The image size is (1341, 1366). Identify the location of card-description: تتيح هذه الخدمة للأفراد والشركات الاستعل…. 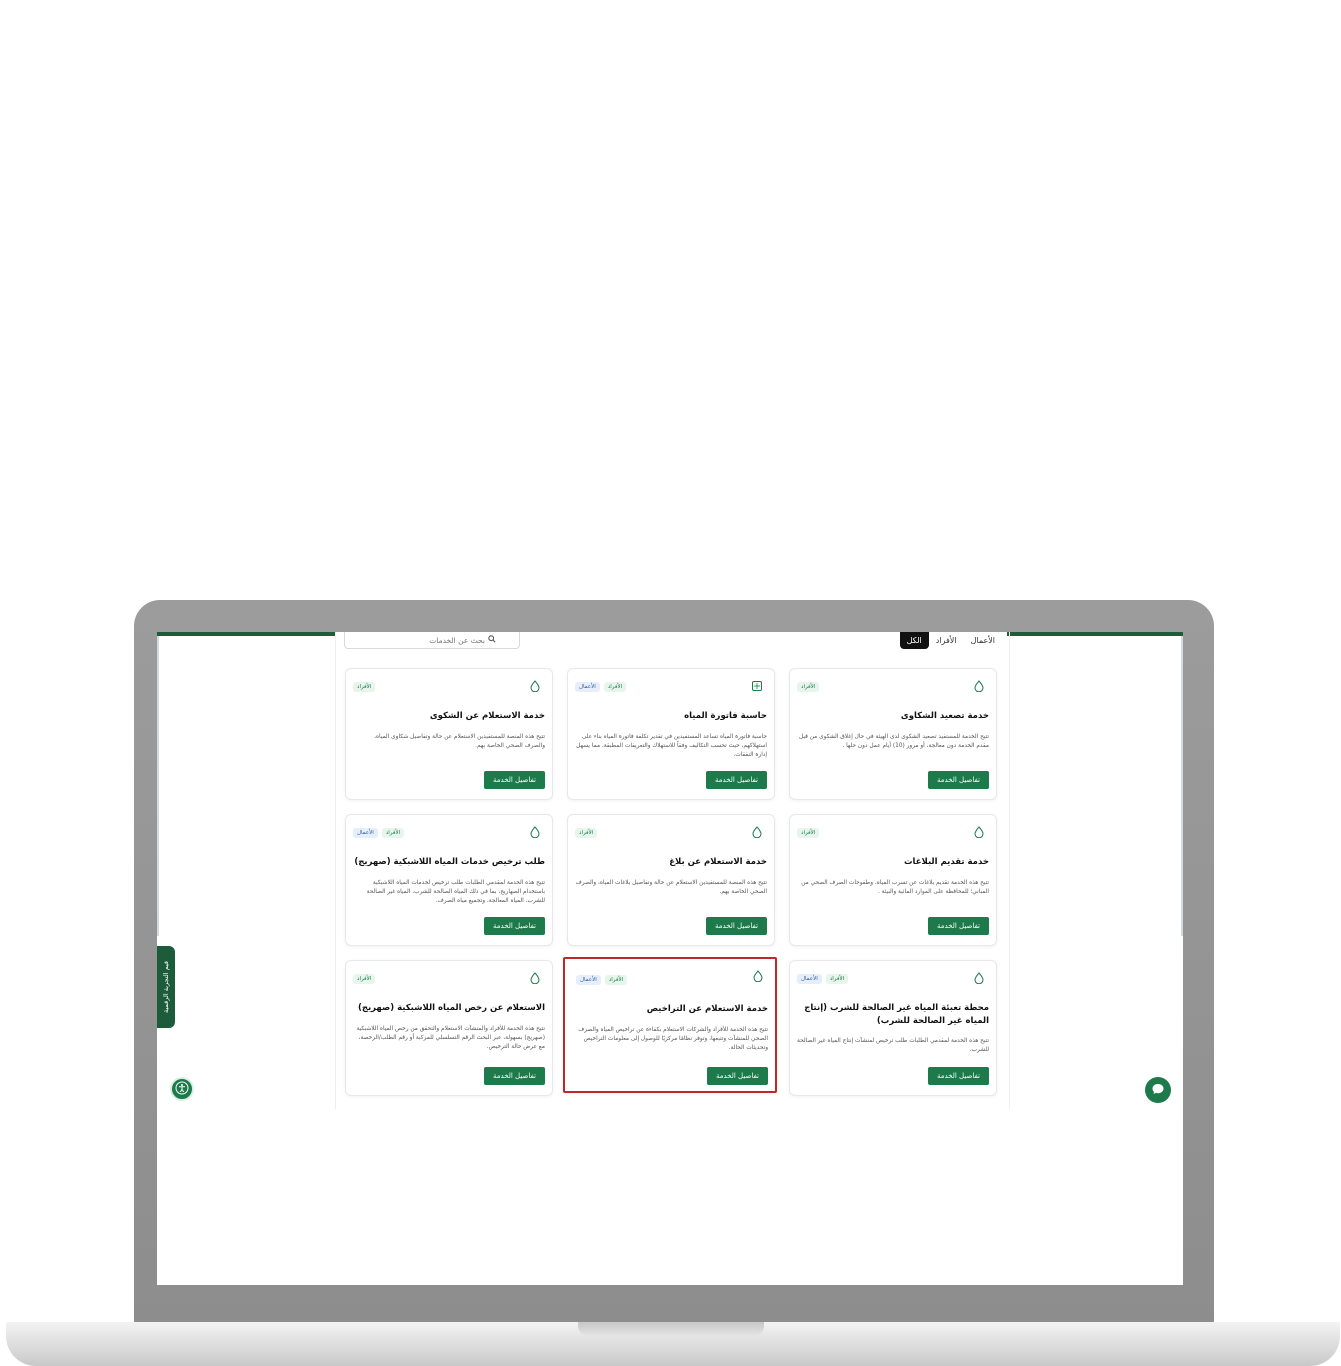
(673, 1039).